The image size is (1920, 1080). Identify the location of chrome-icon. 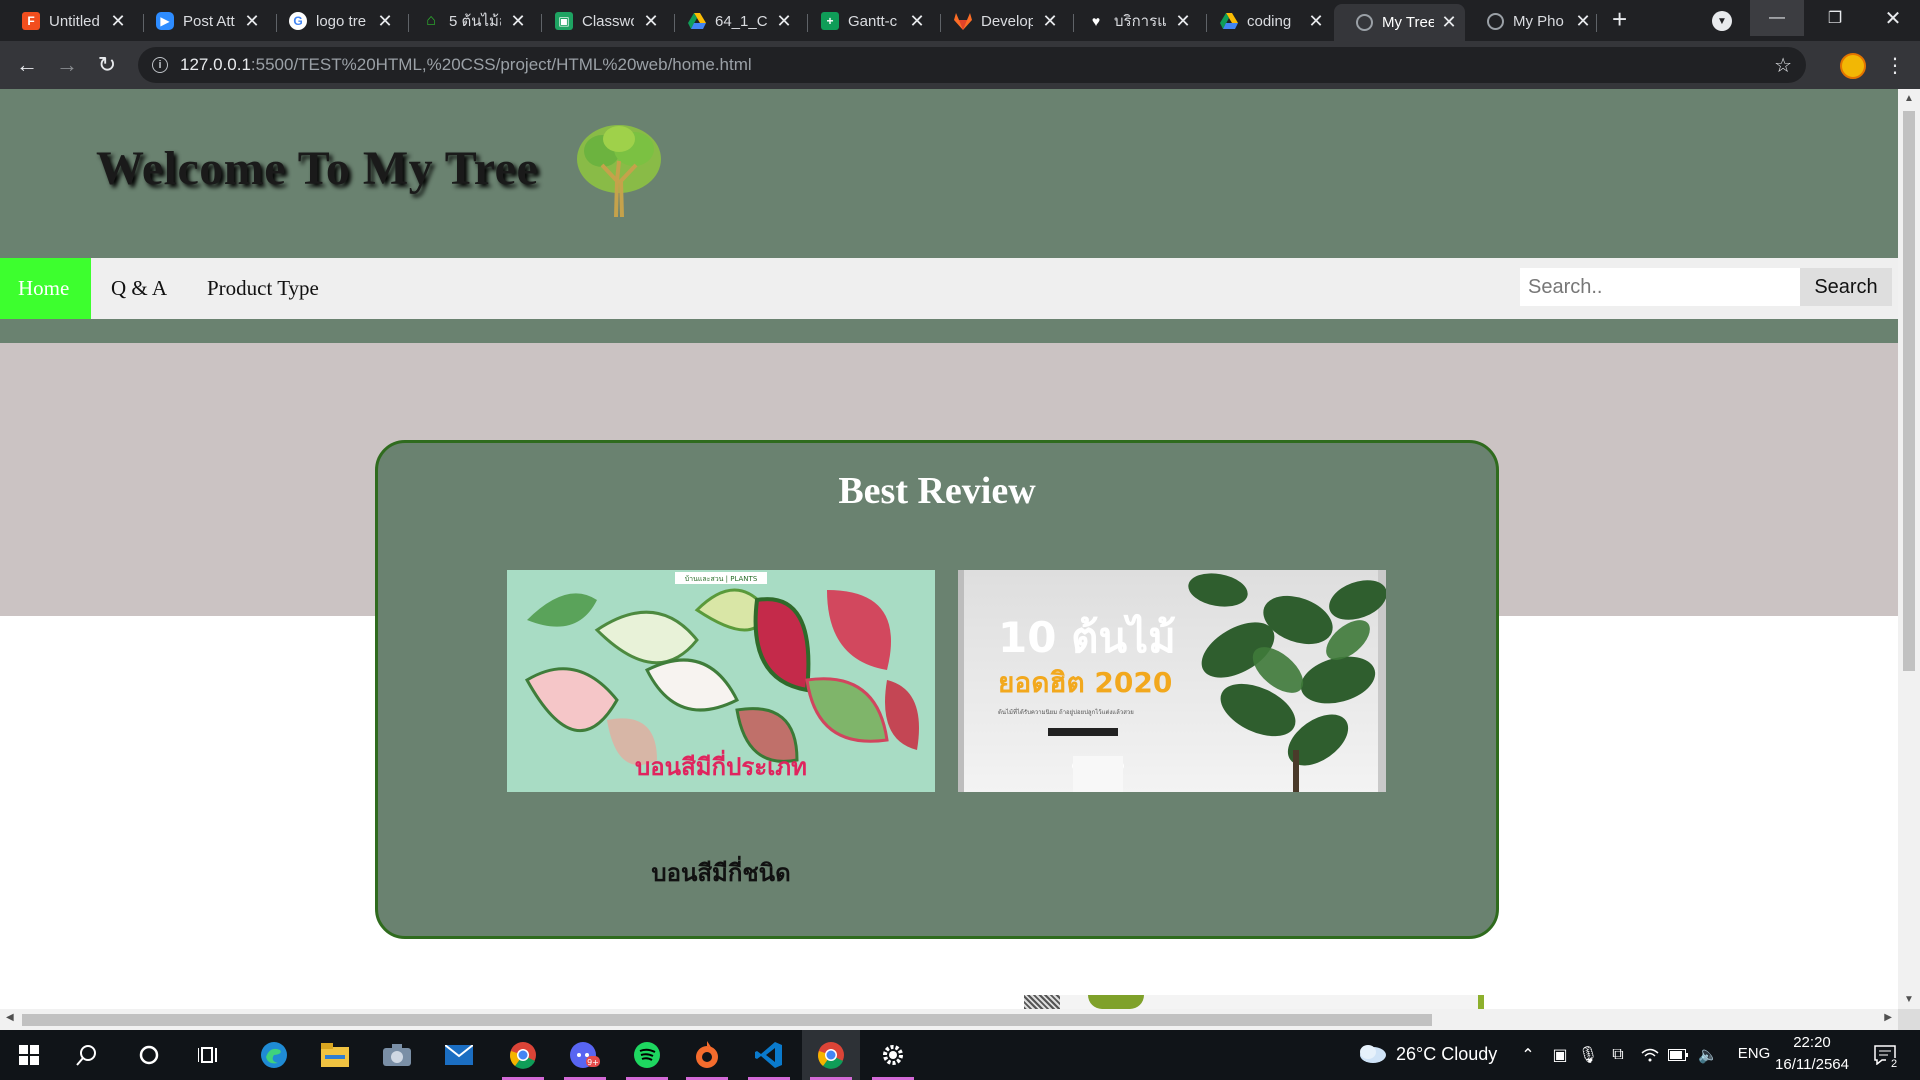
(523, 1055).